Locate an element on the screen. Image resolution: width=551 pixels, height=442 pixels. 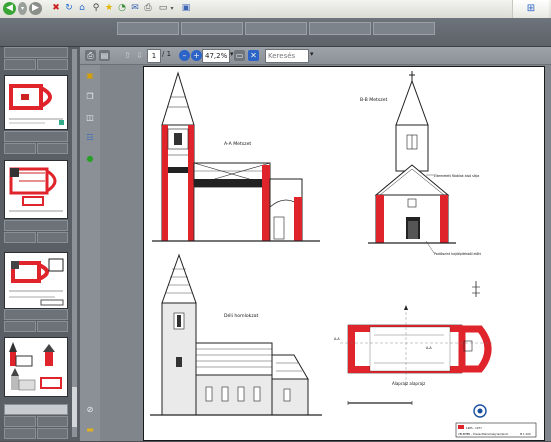
site-navigation is located at coordinates (275, 32).